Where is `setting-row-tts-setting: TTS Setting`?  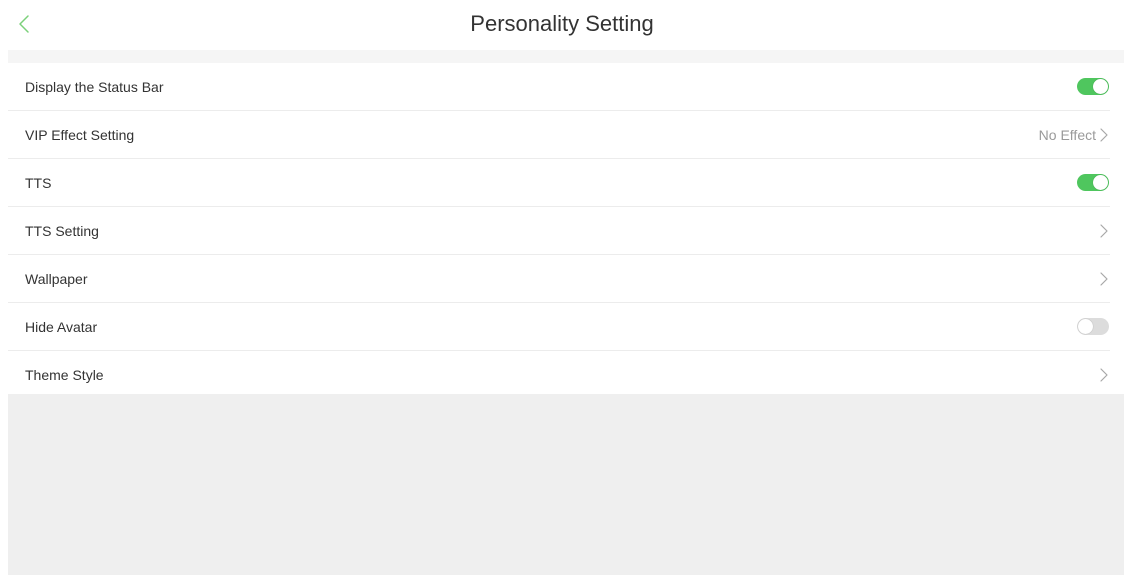
setting-row-tts-setting: TTS Setting is located at coordinates (559, 231).